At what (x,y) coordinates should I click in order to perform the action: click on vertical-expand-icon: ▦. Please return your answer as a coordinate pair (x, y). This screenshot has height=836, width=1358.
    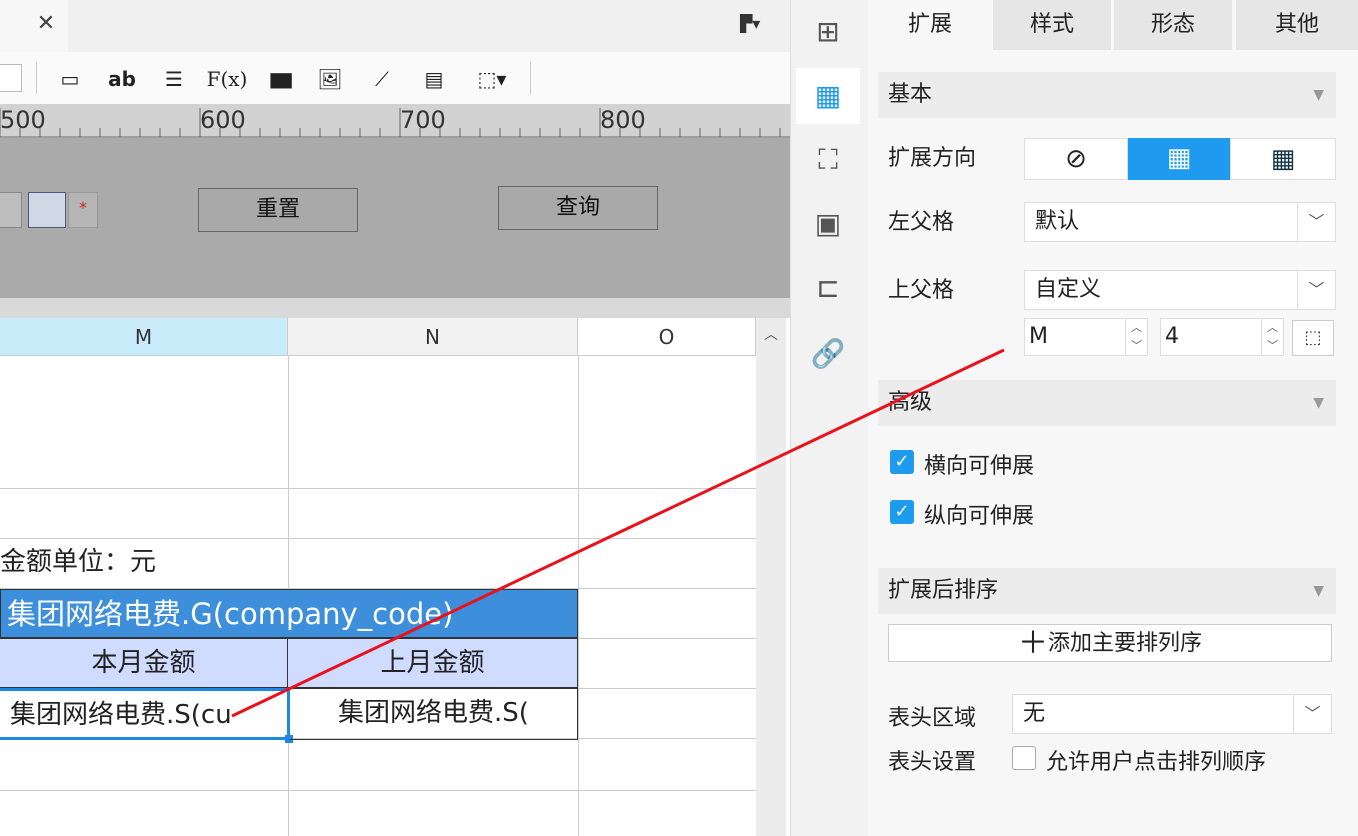
    Looking at the image, I should click on (1179, 159).